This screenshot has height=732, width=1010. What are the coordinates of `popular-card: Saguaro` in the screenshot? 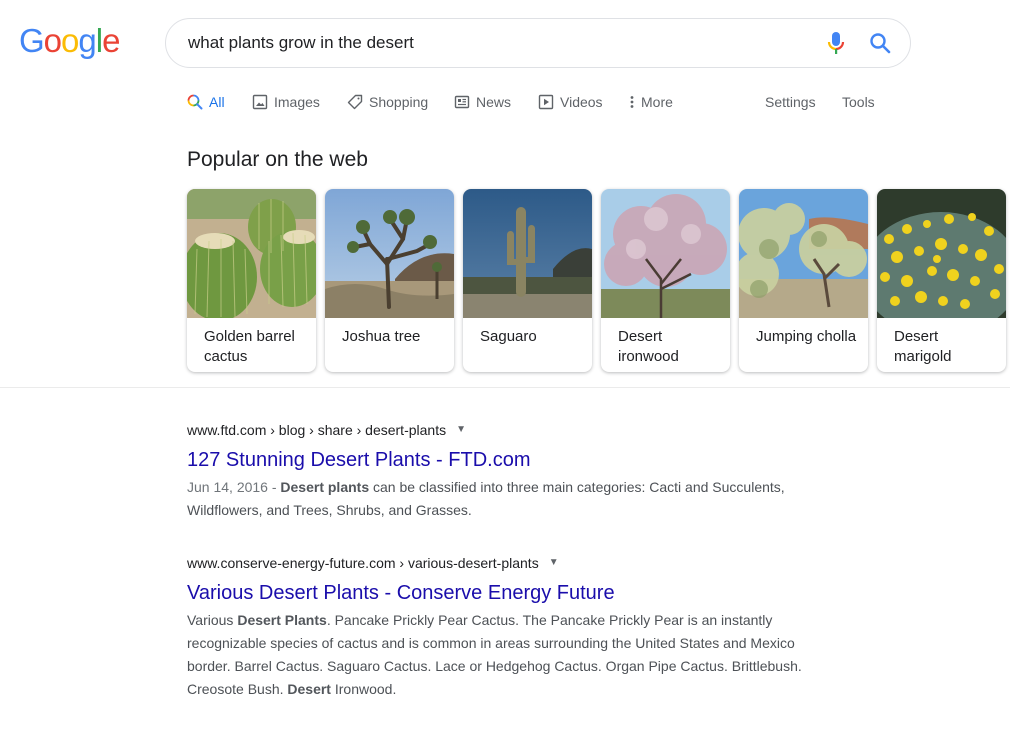 It's located at (527, 280).